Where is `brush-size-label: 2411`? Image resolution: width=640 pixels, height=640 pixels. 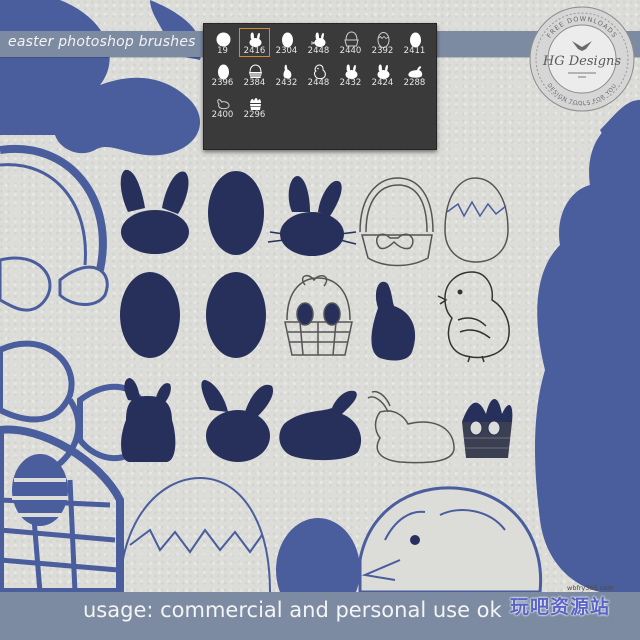
brush-size-label: 2411 is located at coordinates (414, 51).